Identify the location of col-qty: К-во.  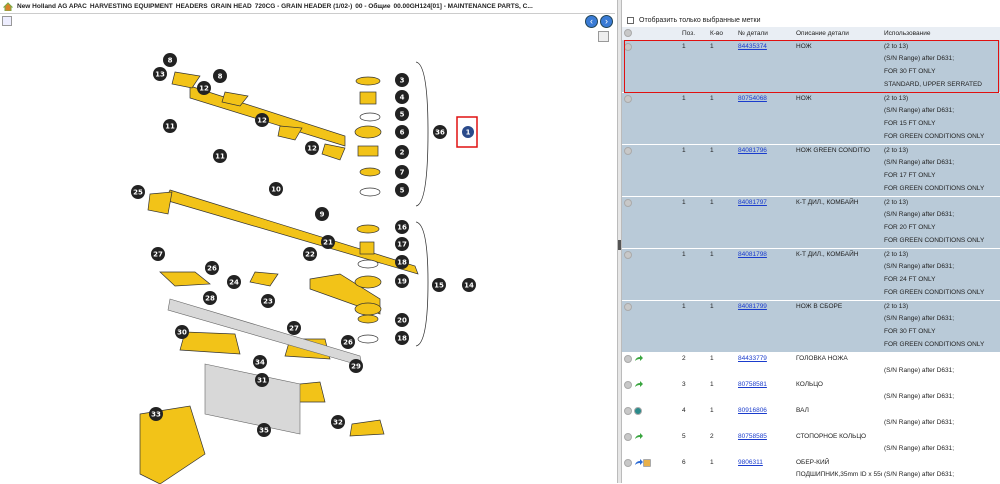
(722, 34).